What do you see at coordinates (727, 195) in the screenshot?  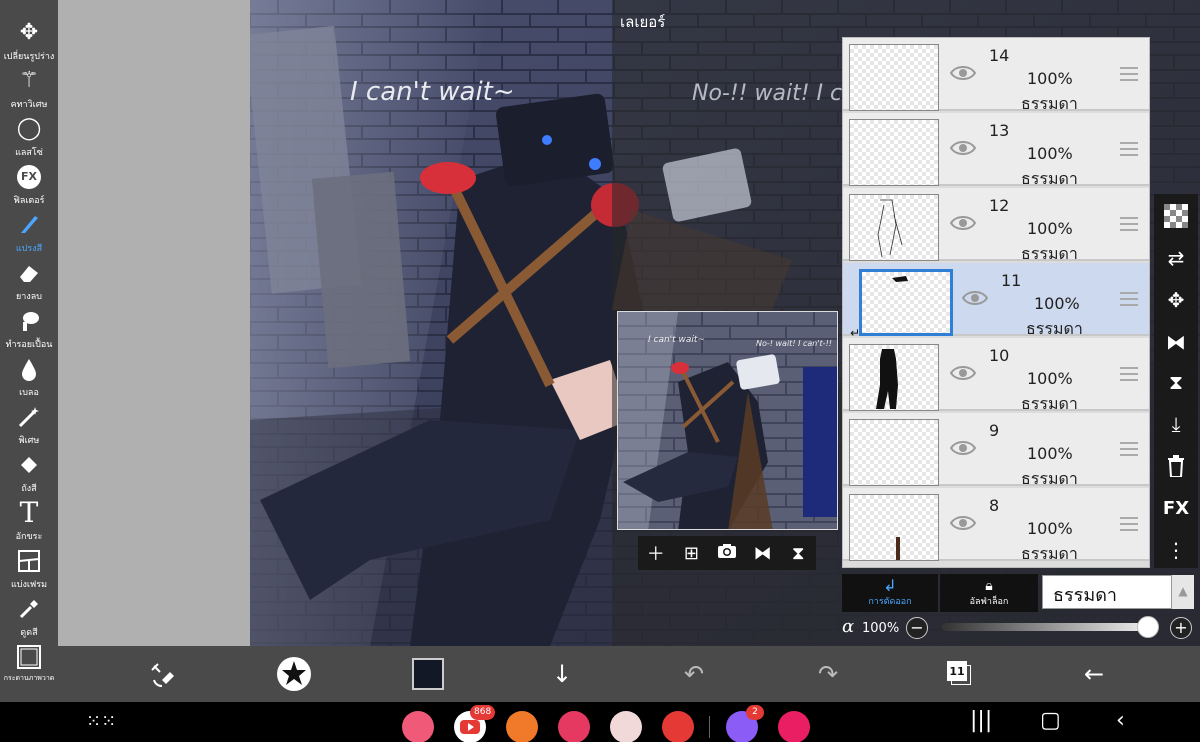 I see `artwork-behind-panel: No-!! wait! I c` at bounding box center [727, 195].